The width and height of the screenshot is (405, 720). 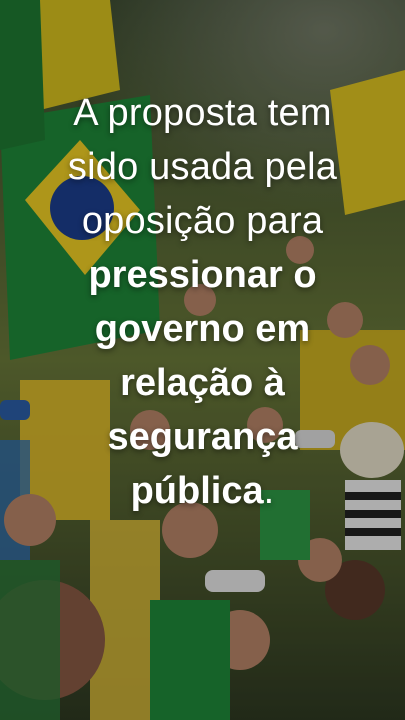 I want to click on caption-line-4: pressionar o, so click(x=202, y=275).